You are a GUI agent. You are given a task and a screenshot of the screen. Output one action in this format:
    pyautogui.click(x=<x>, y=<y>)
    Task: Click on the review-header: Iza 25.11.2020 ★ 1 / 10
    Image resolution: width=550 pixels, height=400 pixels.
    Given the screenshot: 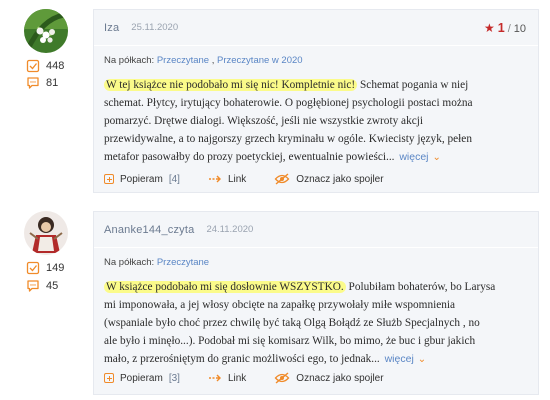 What is the action you would take?
    pyautogui.click(x=316, y=28)
    